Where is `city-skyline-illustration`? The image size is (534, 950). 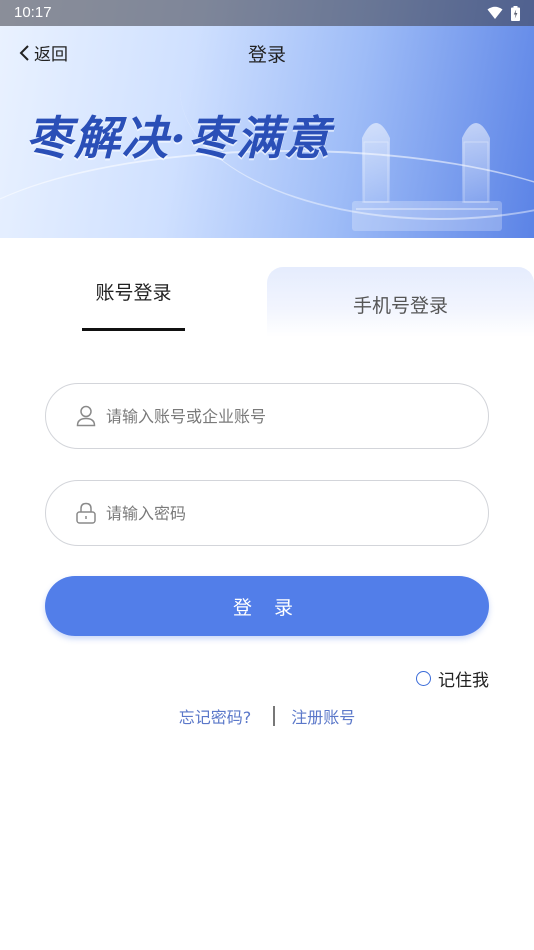 city-skyline-illustration is located at coordinates (427, 177).